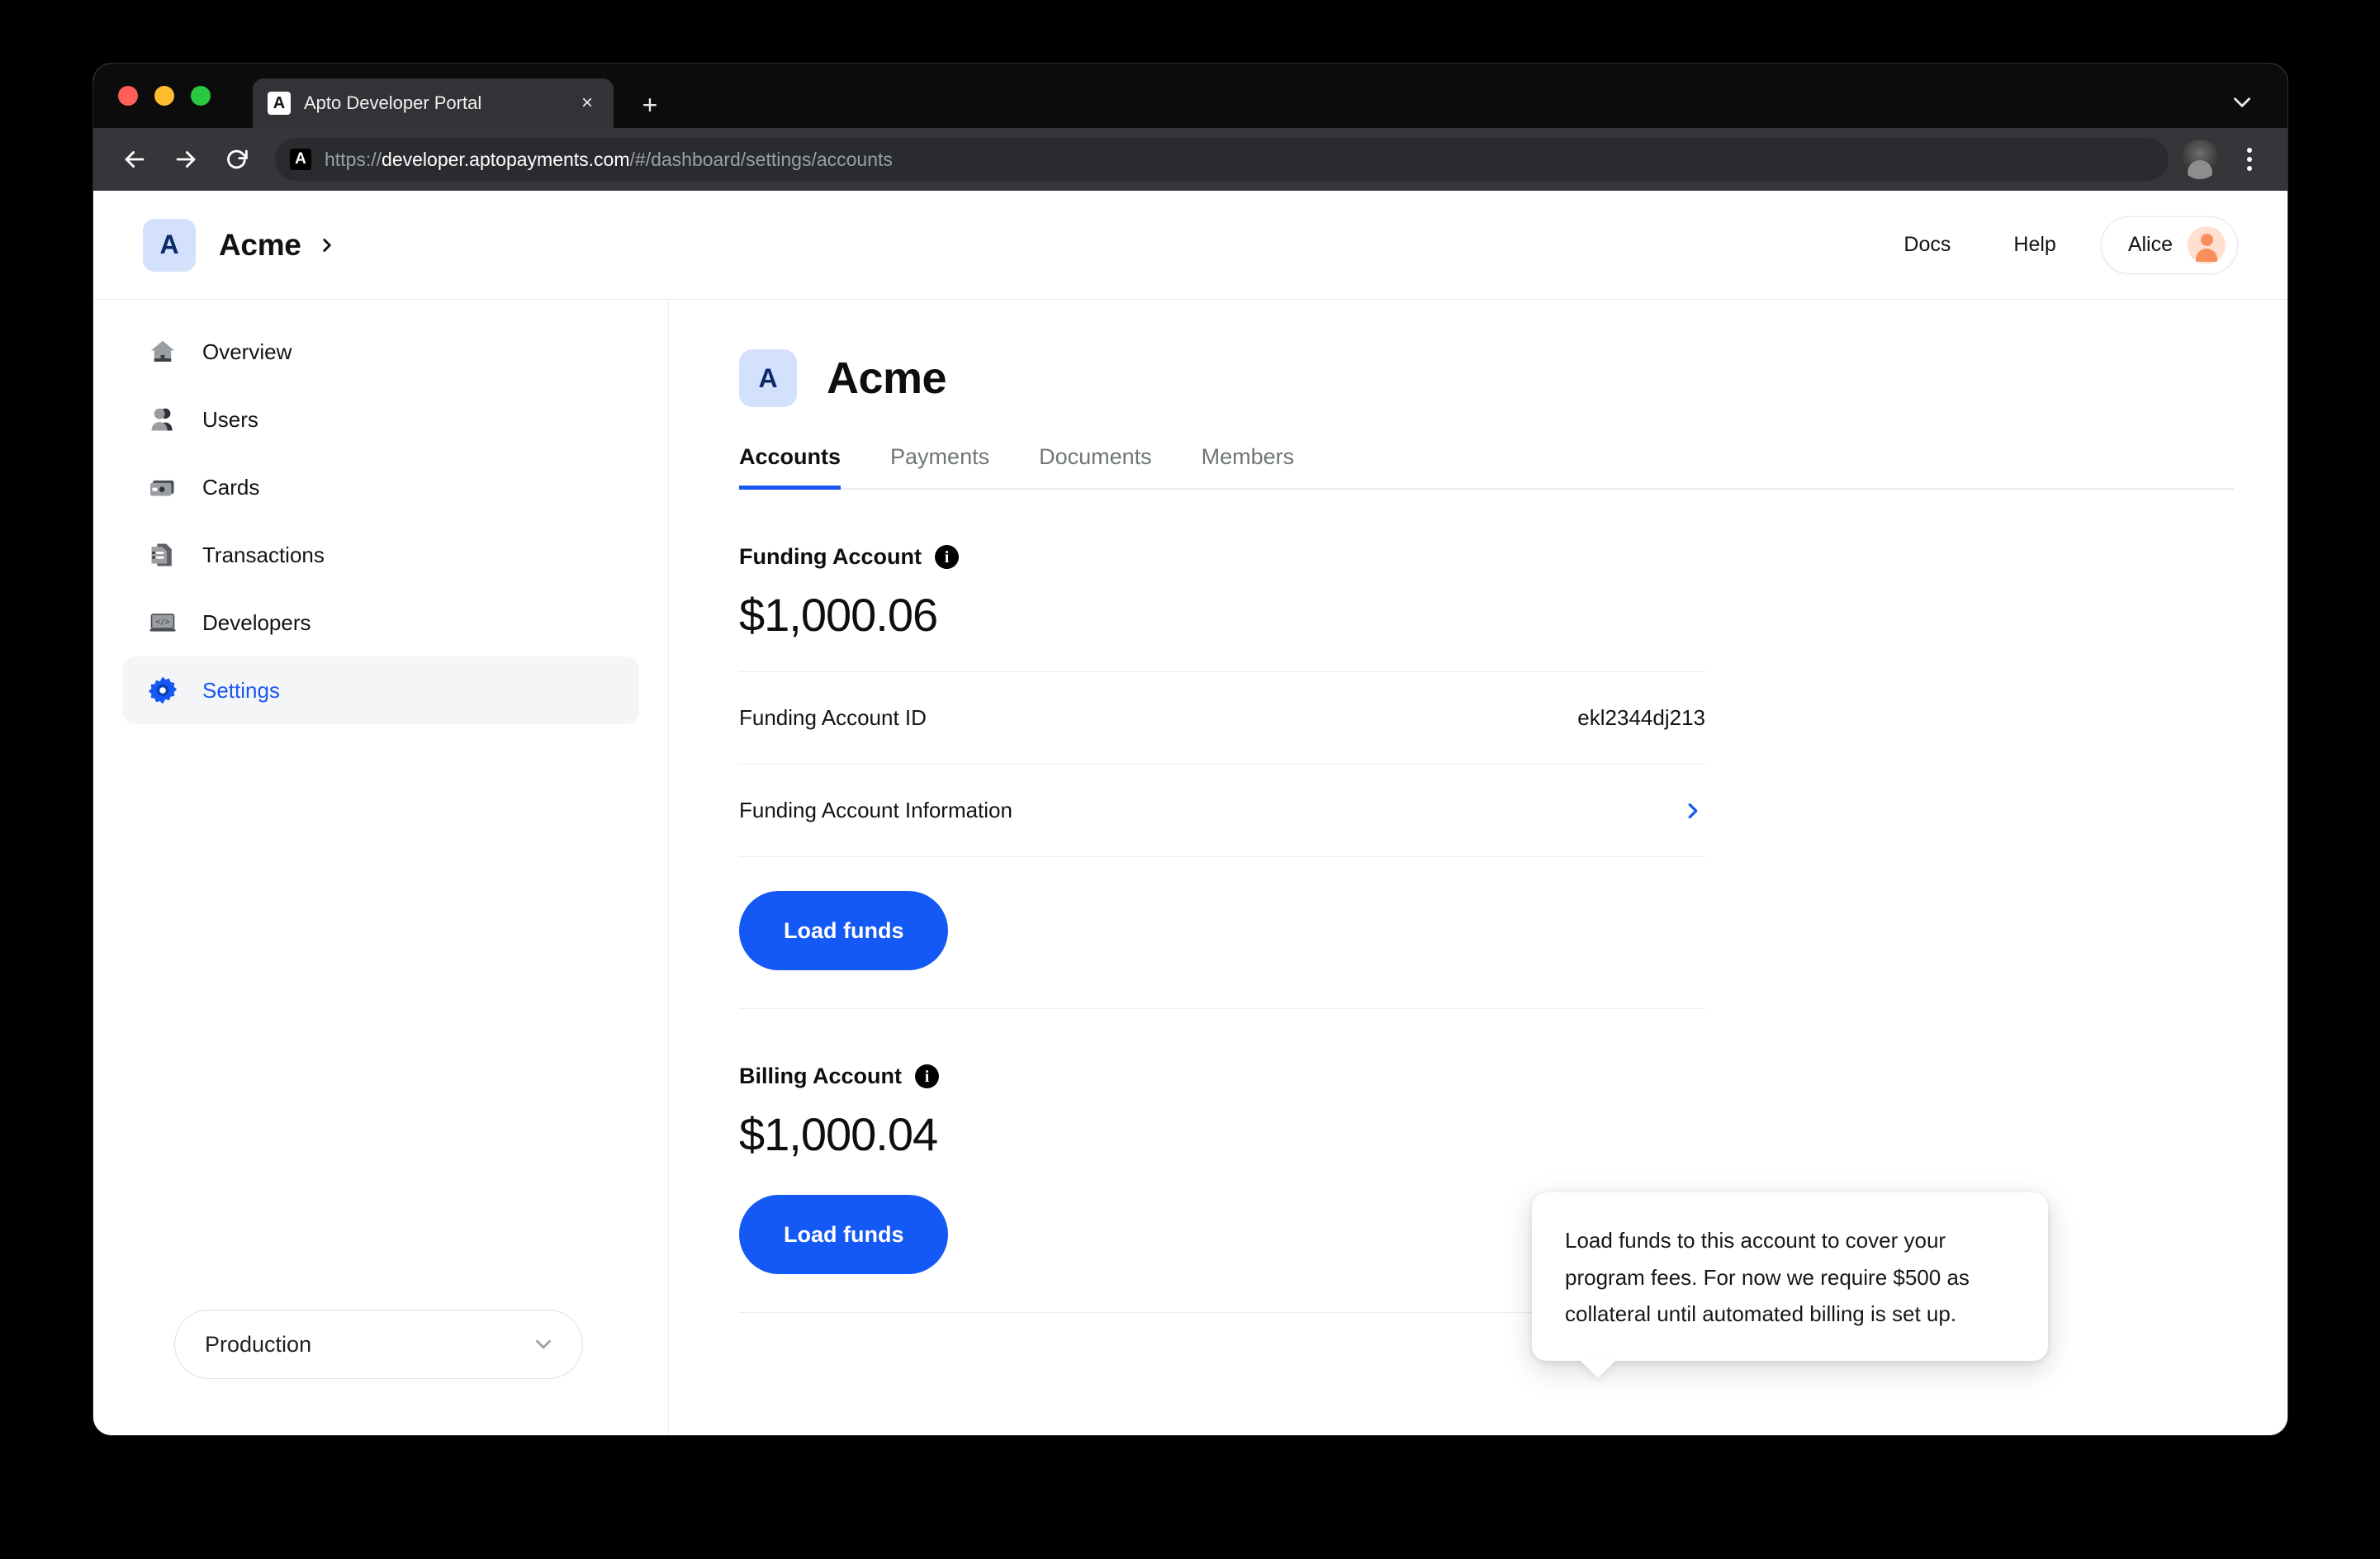 The width and height of the screenshot is (2380, 1559). I want to click on sidebar-item-developers: </> Developers, so click(380, 622).